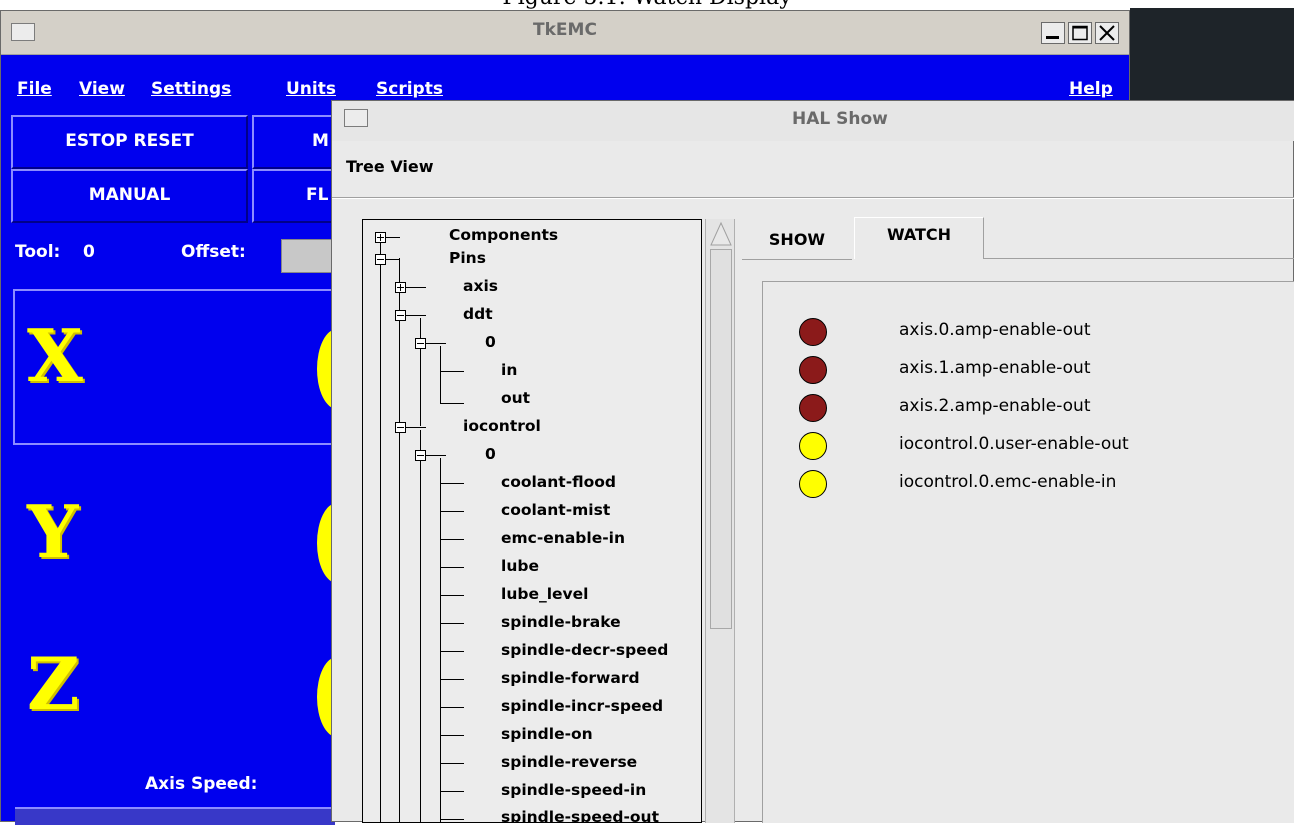 The width and height of the screenshot is (1294, 825). I want to click on tree-leaf-pin: spindle-incr-speed, so click(582, 706).